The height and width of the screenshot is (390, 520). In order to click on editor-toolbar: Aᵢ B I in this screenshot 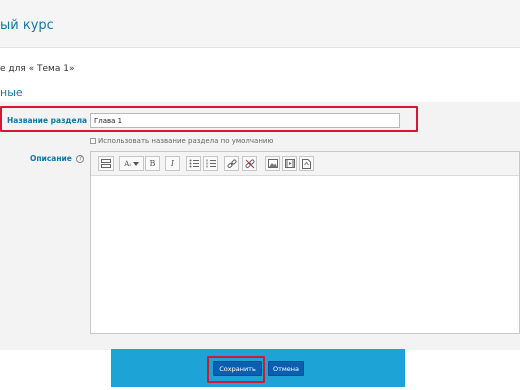, I will do `click(305, 164)`.